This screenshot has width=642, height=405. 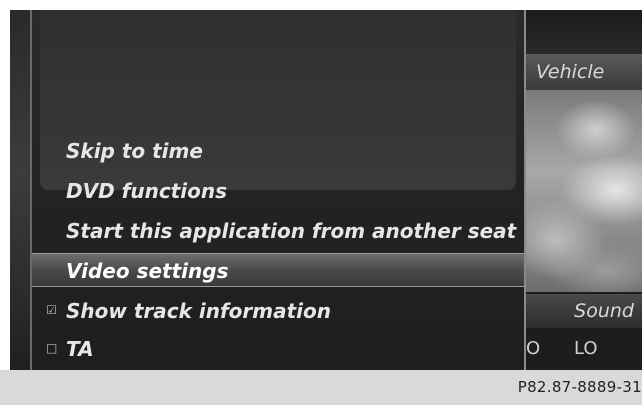 What do you see at coordinates (51, 310) in the screenshot?
I see `checkbox-checked-icon: ☑` at bounding box center [51, 310].